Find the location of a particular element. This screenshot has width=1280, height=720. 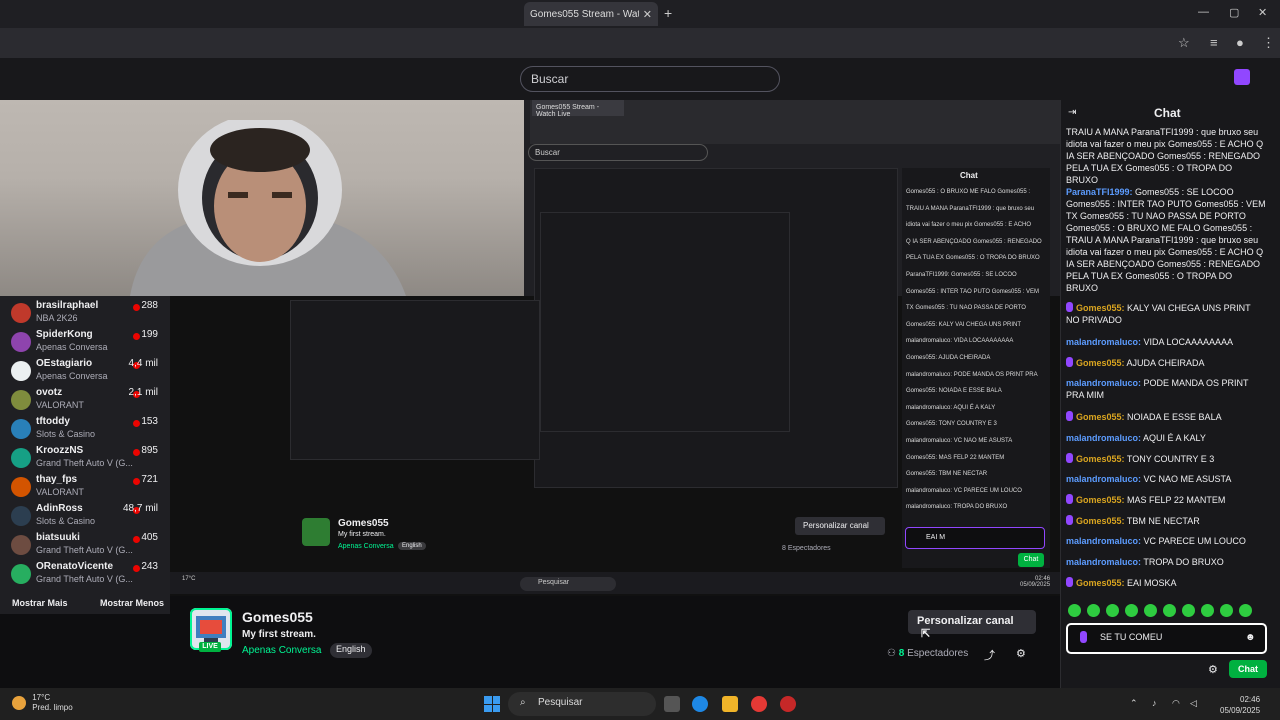

chrome-icon is located at coordinates (759, 704).